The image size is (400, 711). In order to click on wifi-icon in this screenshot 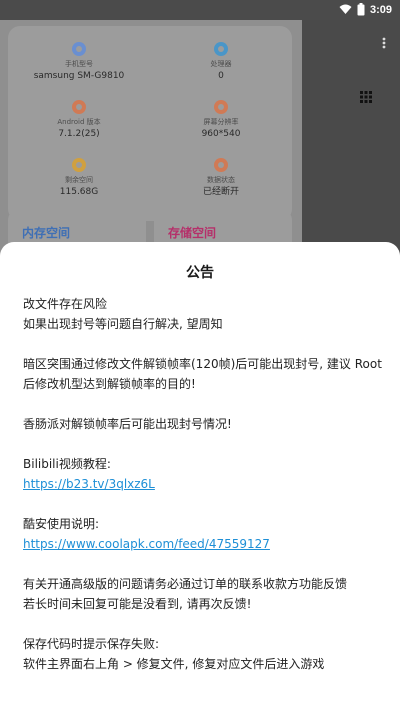, I will do `click(345, 9)`.